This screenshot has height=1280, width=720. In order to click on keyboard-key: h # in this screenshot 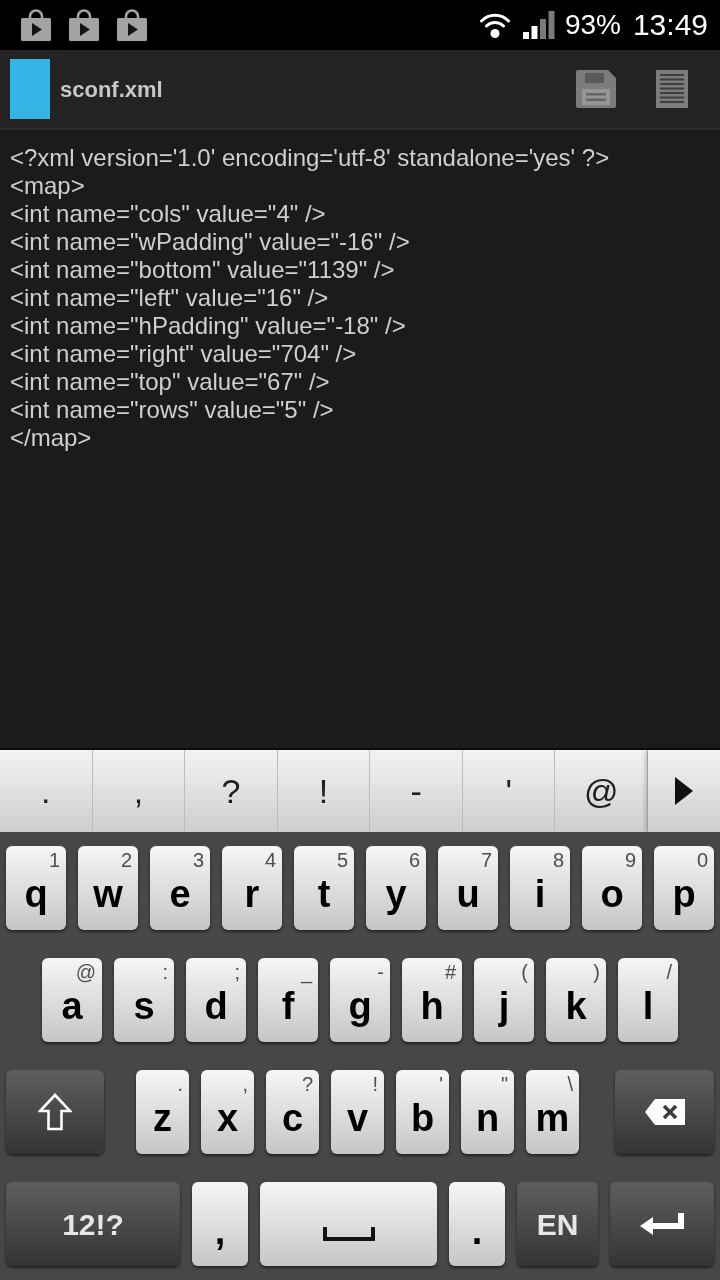, I will do `click(432, 1000)`.